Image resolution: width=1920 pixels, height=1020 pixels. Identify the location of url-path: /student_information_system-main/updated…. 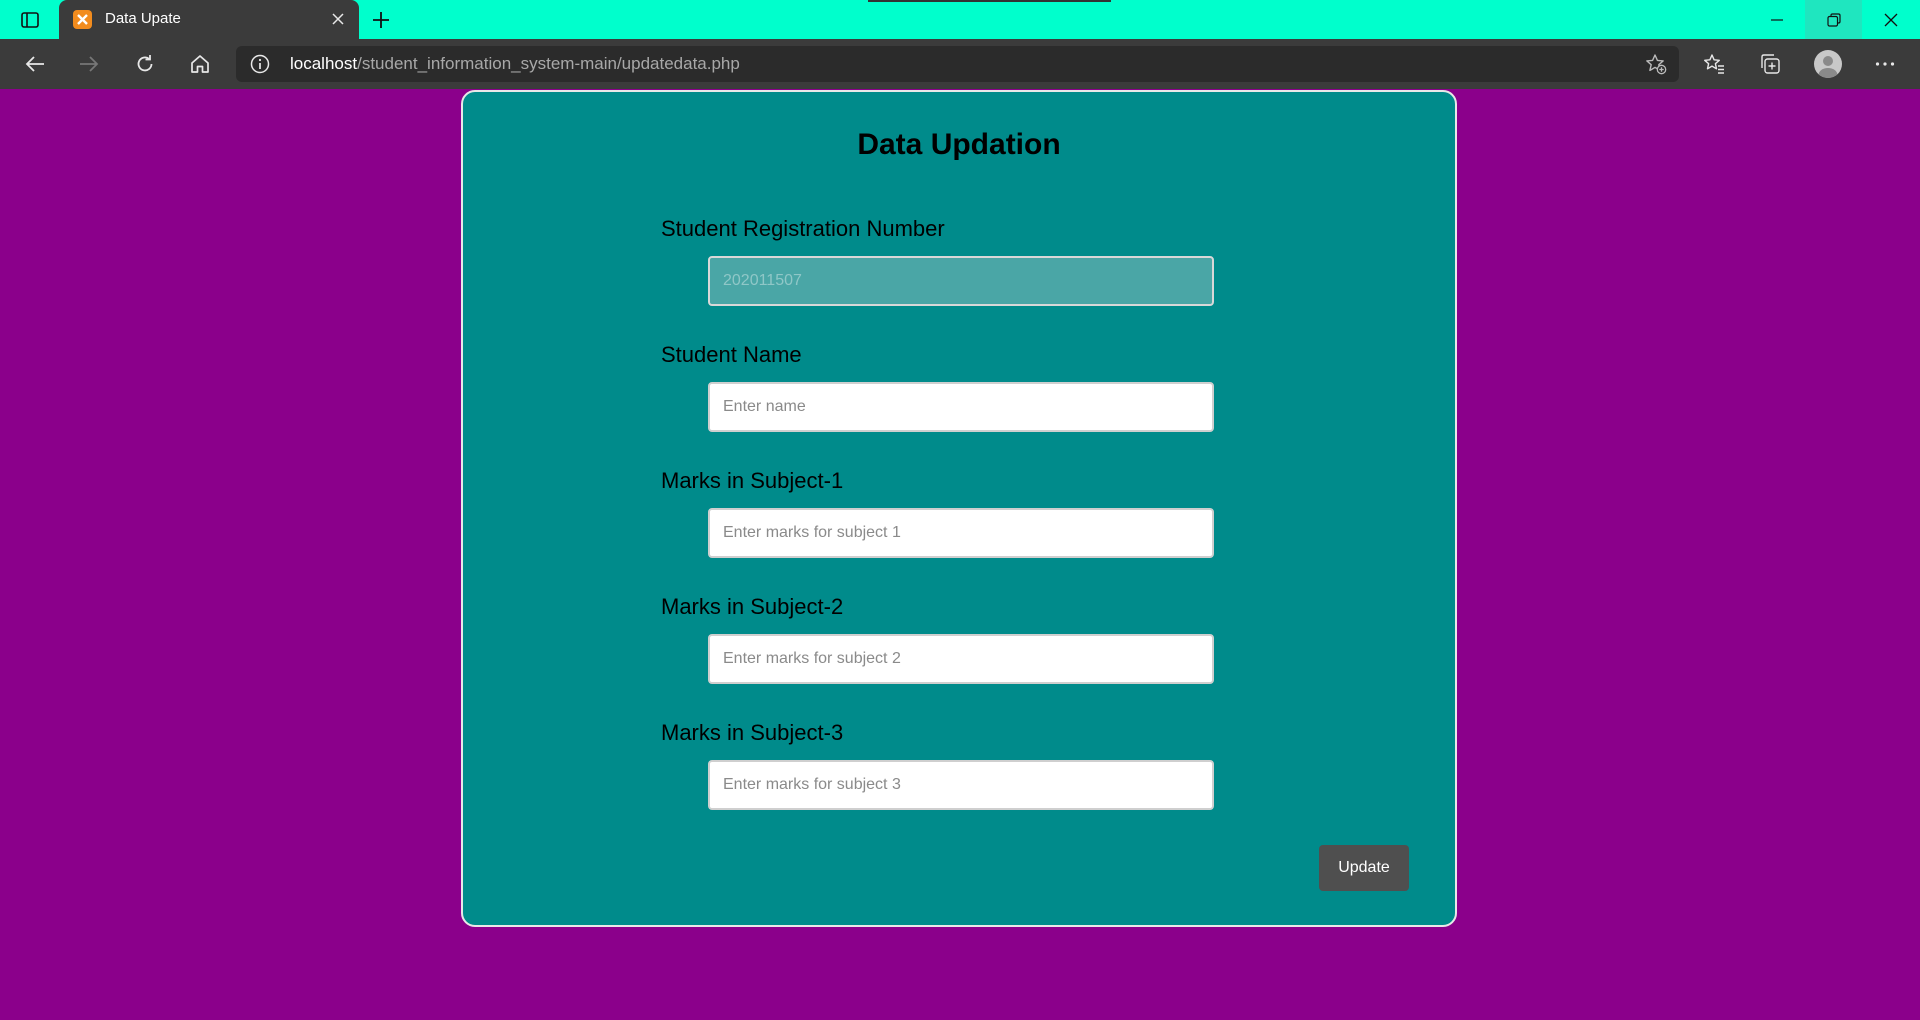
(548, 63).